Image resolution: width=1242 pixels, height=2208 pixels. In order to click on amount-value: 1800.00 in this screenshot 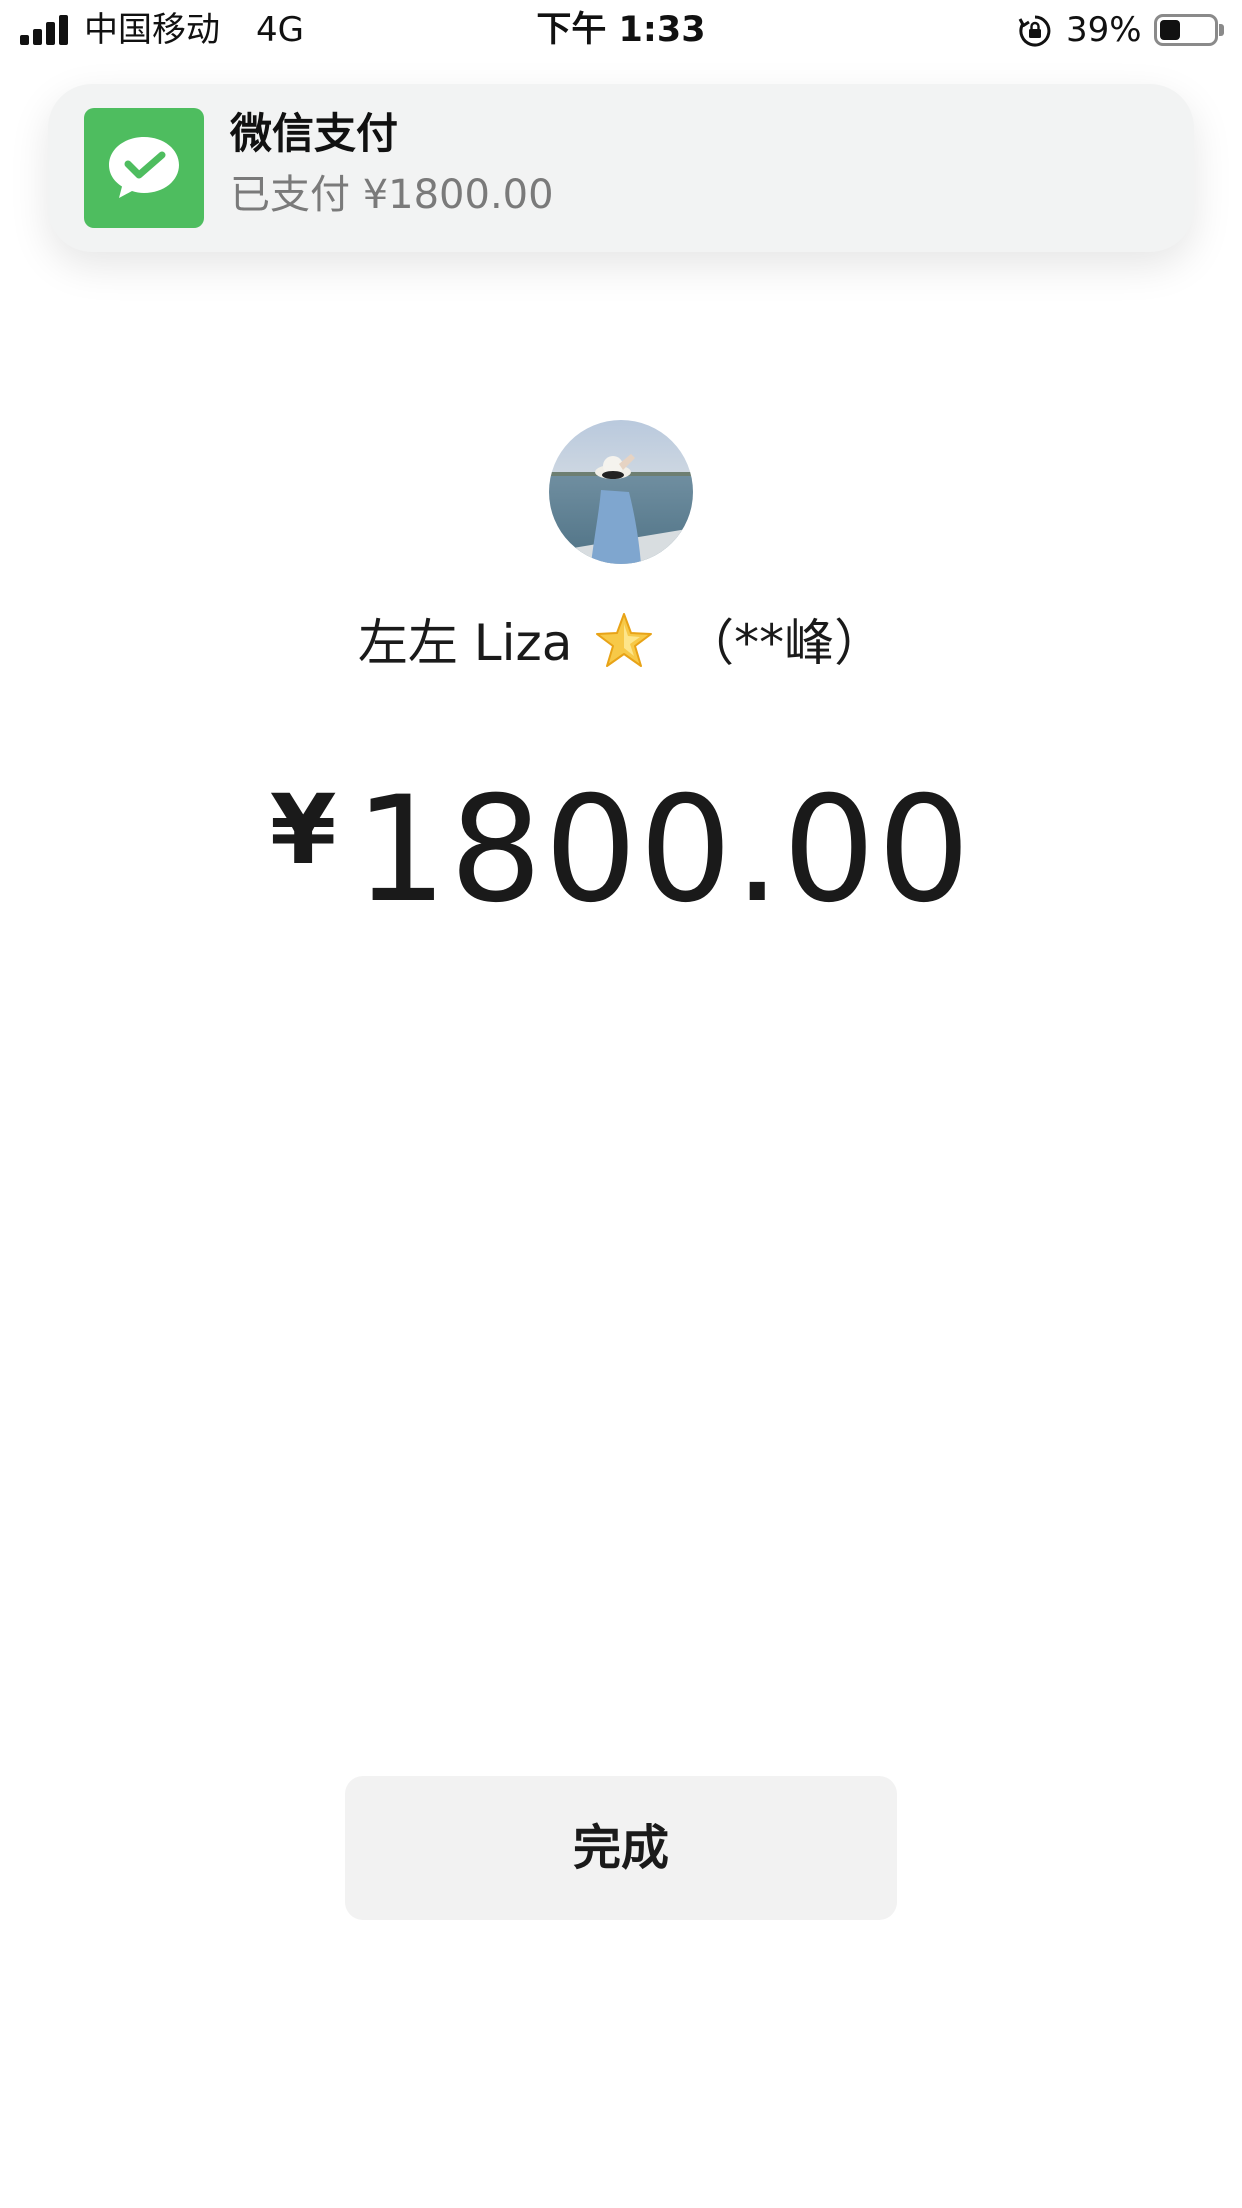, I will do `click(663, 850)`.